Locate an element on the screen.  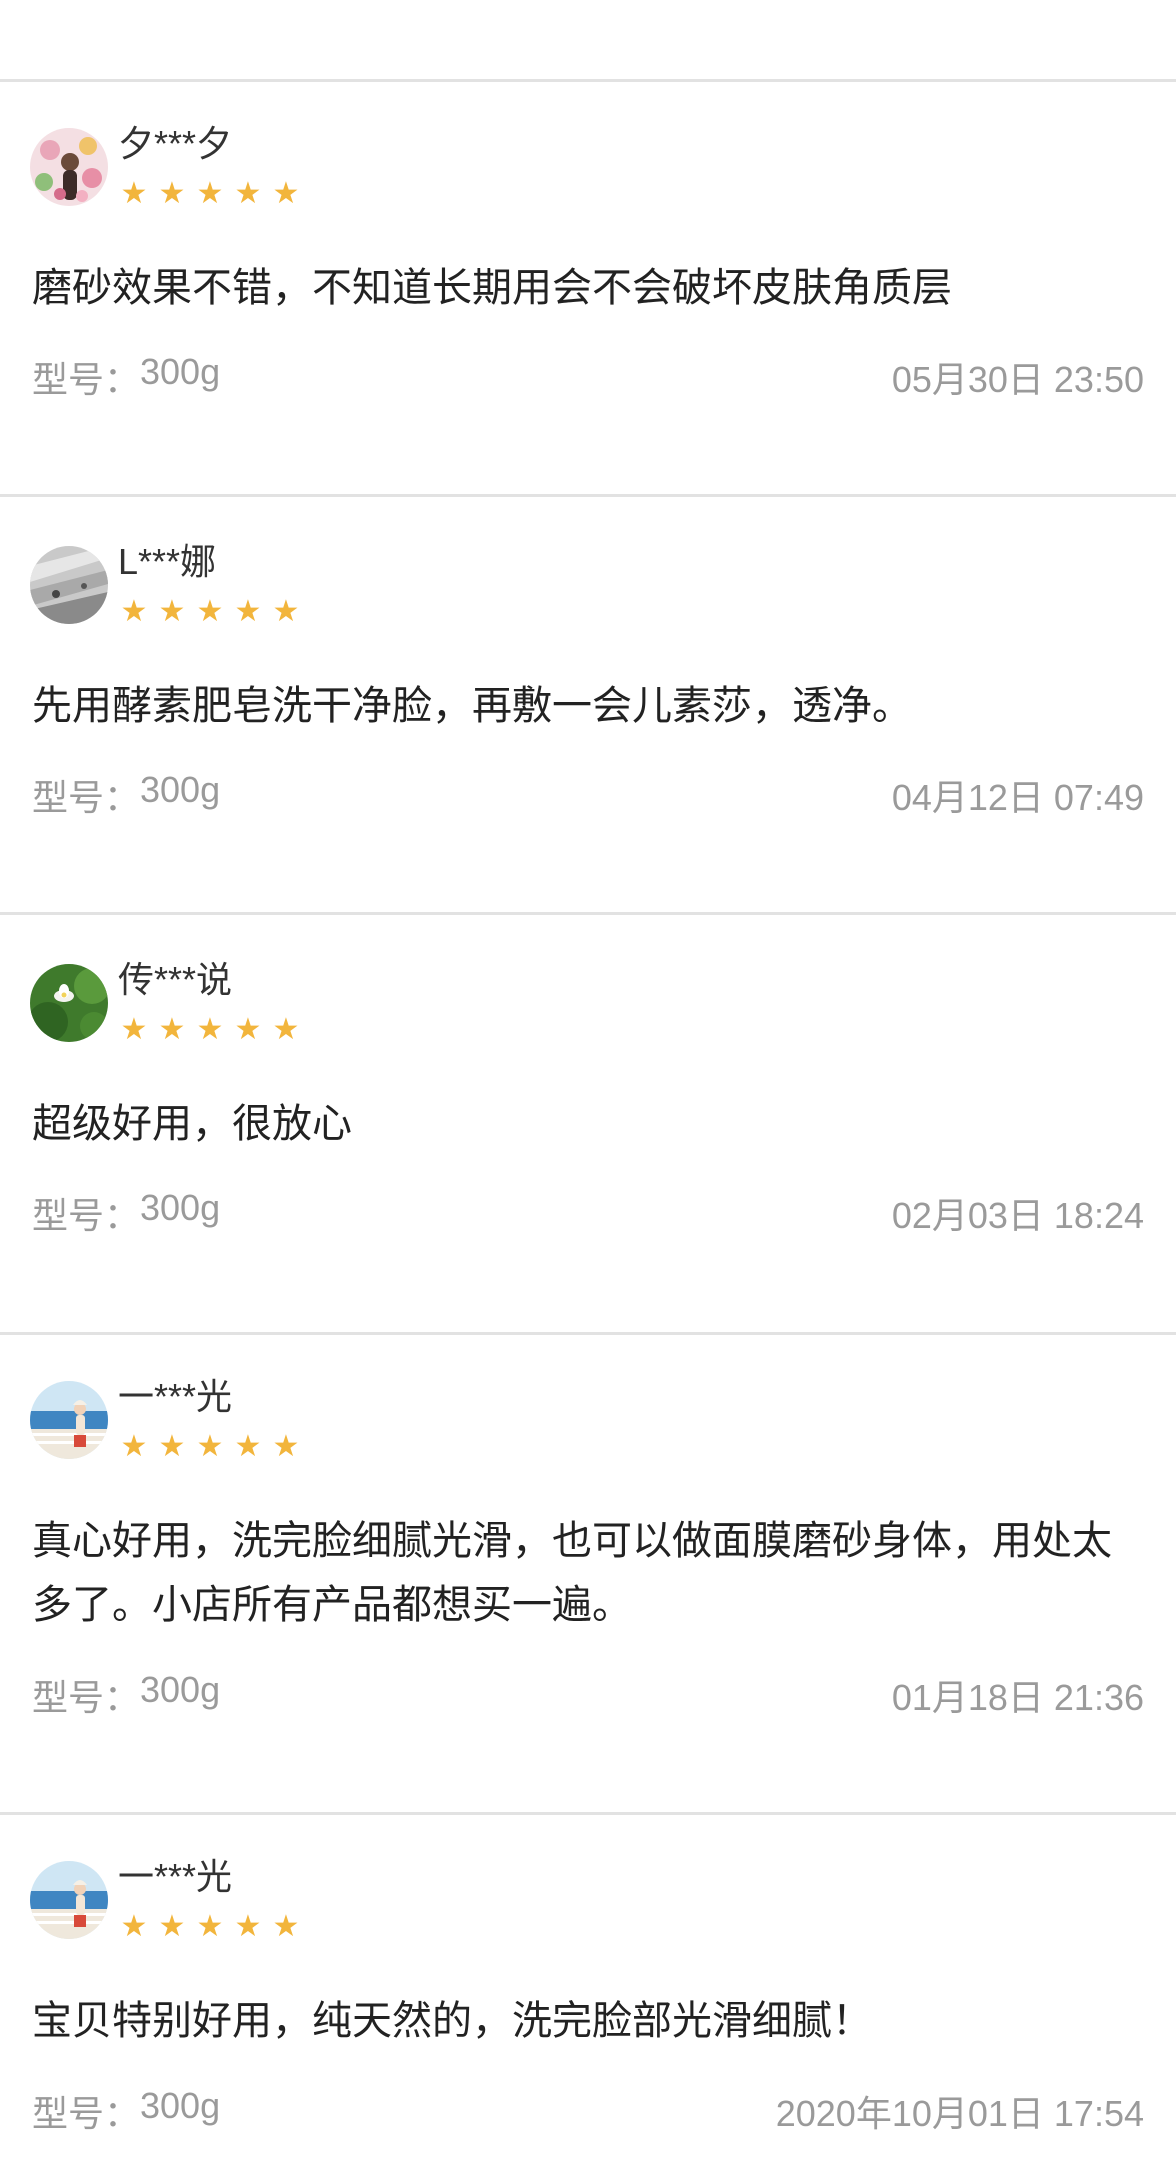
review-meta: 型号： 300g 01月18日 21:36 is located at coordinates (588, 1693).